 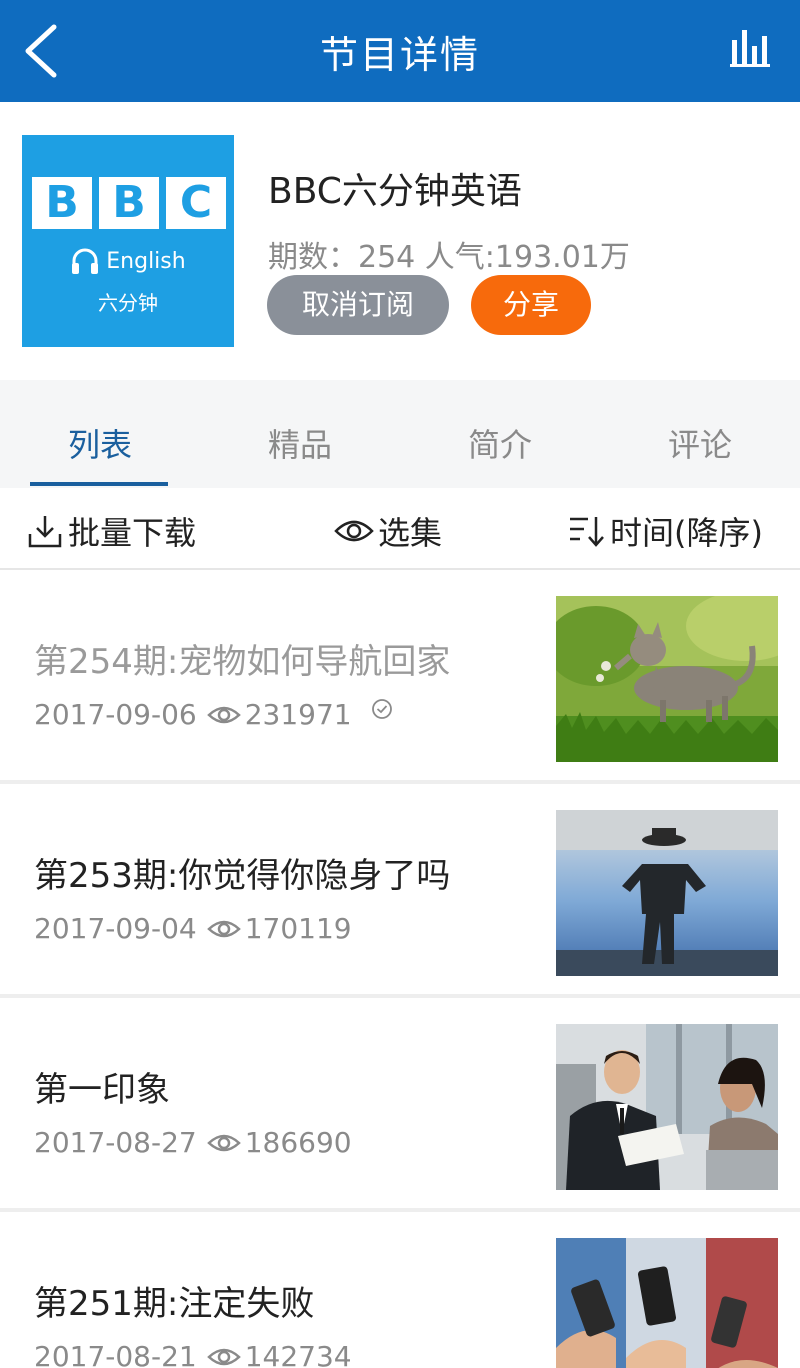 What do you see at coordinates (99, 484) in the screenshot?
I see `active-tab-indicator` at bounding box center [99, 484].